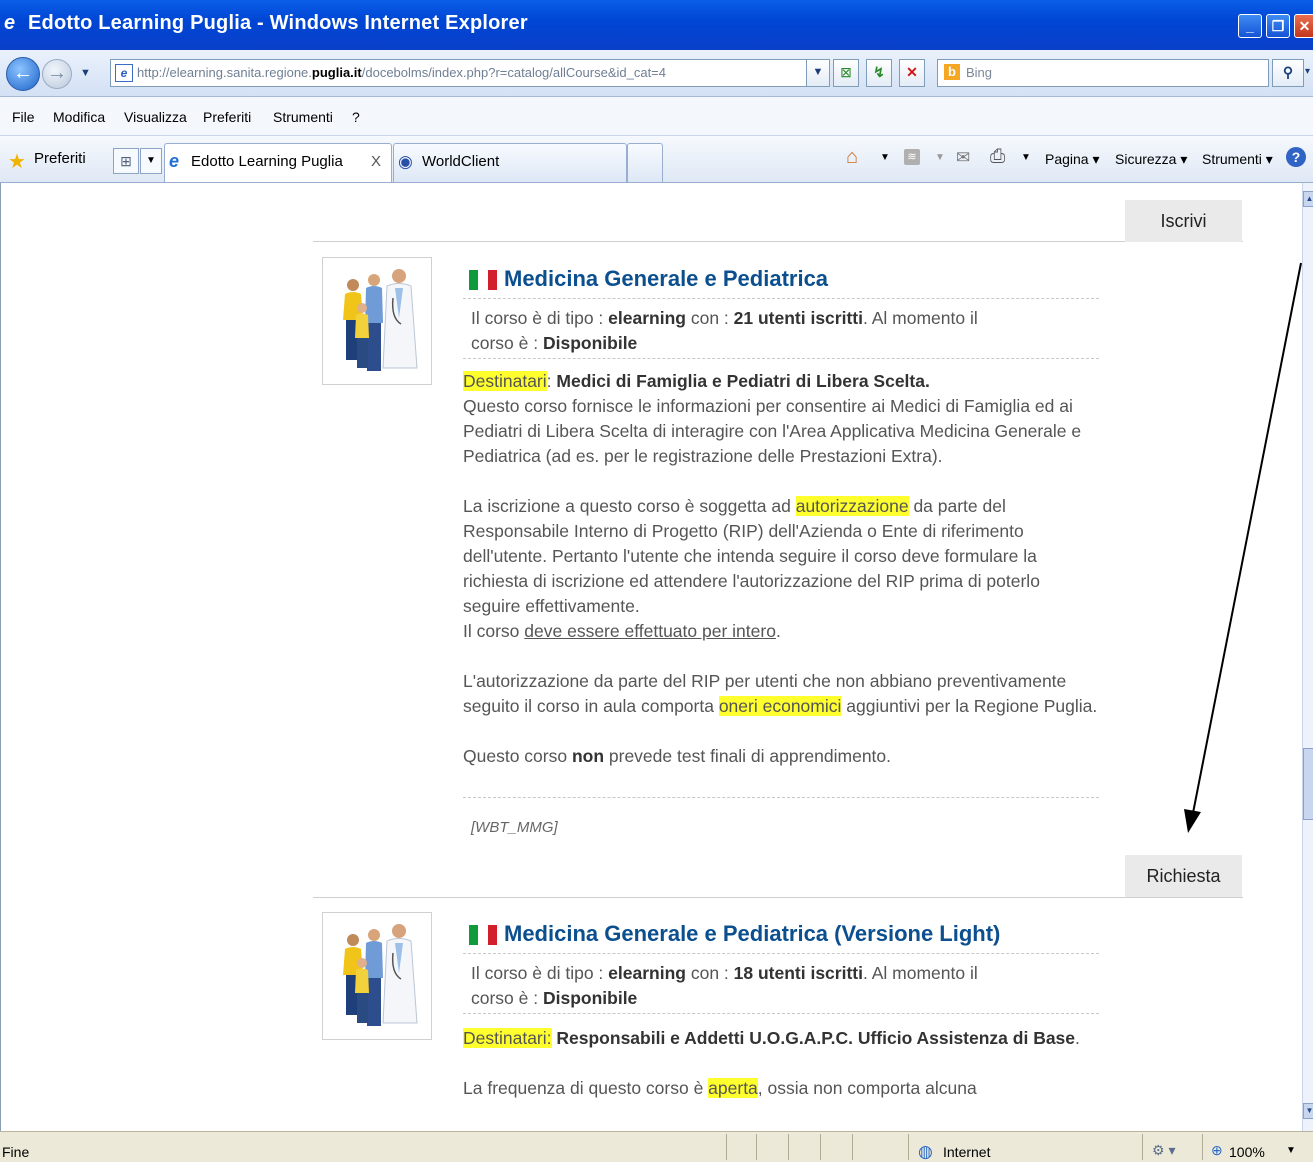 This screenshot has height=1162, width=1313. I want to click on zoom-level: 100%, so click(1247, 1152).